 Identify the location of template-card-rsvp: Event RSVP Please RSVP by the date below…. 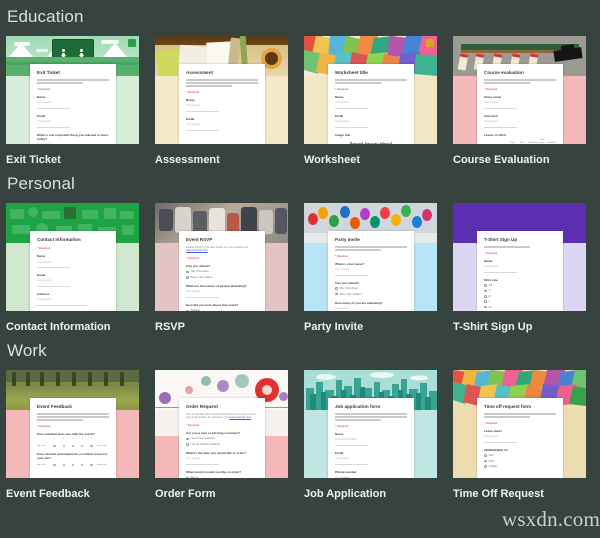
(221, 268).